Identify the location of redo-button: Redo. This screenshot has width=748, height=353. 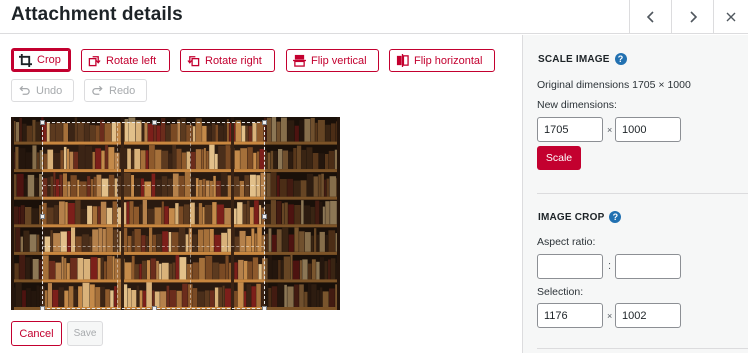
(115, 90).